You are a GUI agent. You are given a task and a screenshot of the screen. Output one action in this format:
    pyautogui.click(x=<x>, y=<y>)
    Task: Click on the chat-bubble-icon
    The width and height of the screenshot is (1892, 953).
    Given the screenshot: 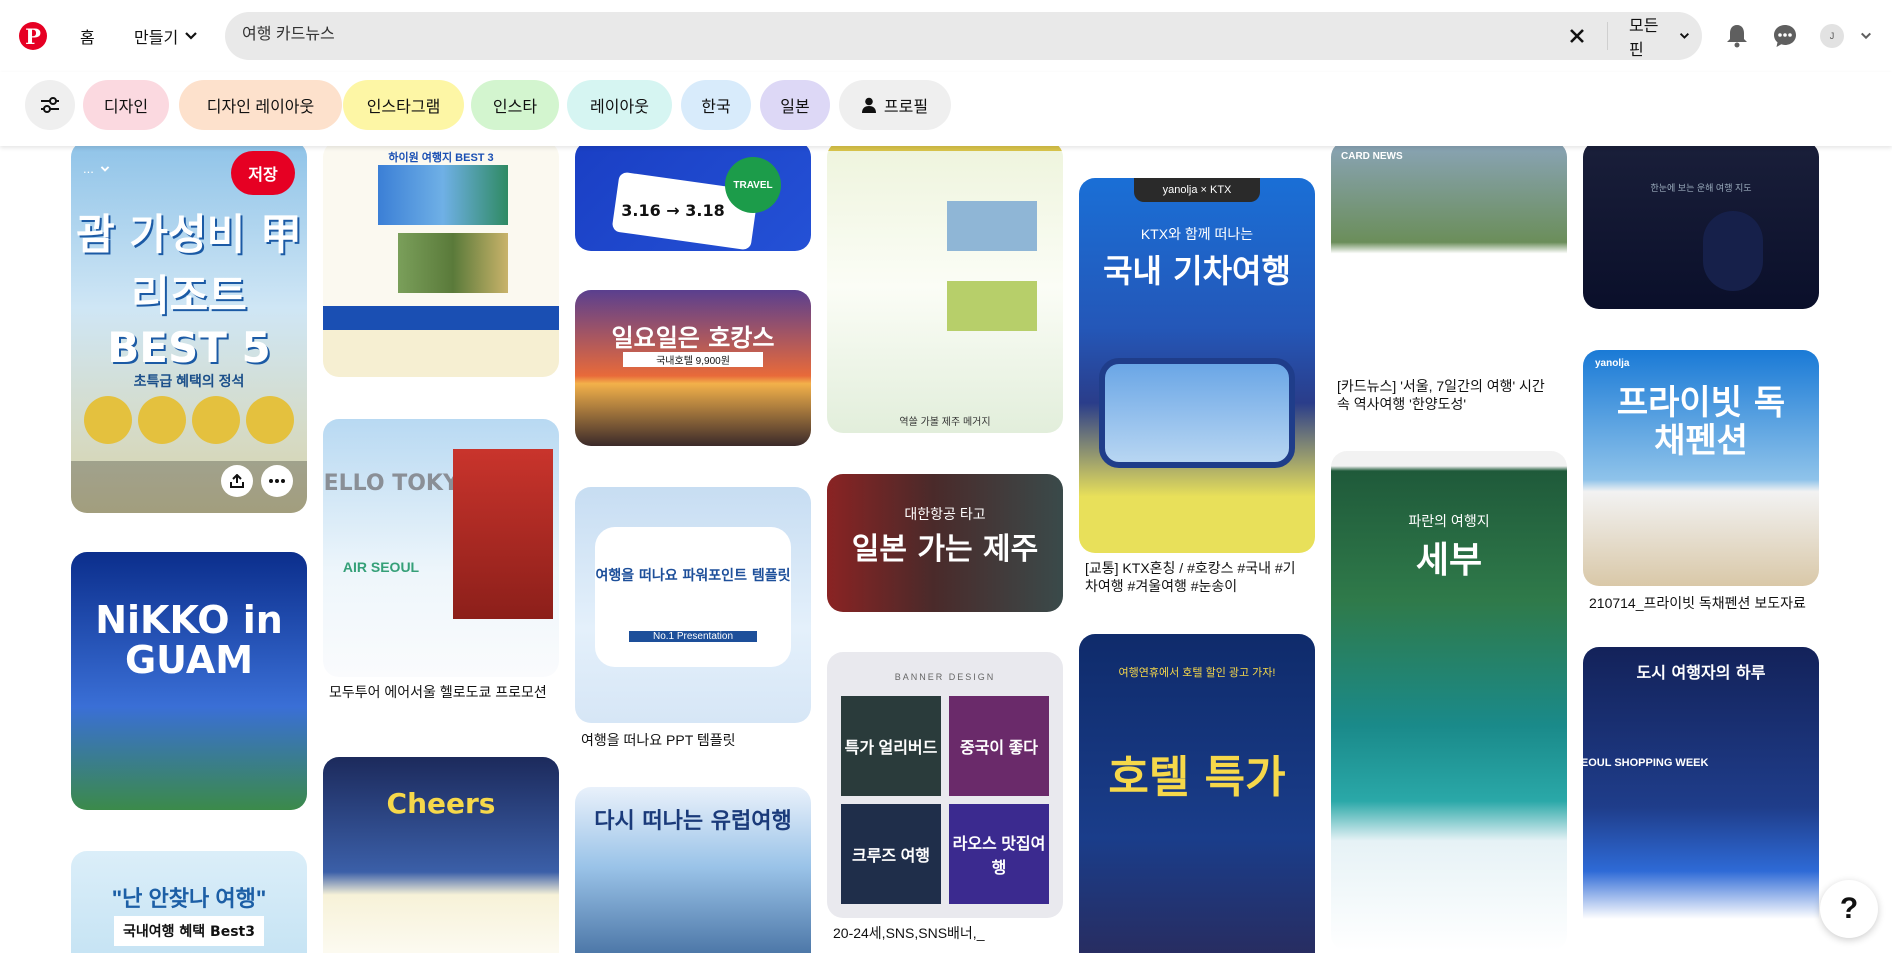 What is the action you would take?
    pyautogui.click(x=1785, y=36)
    